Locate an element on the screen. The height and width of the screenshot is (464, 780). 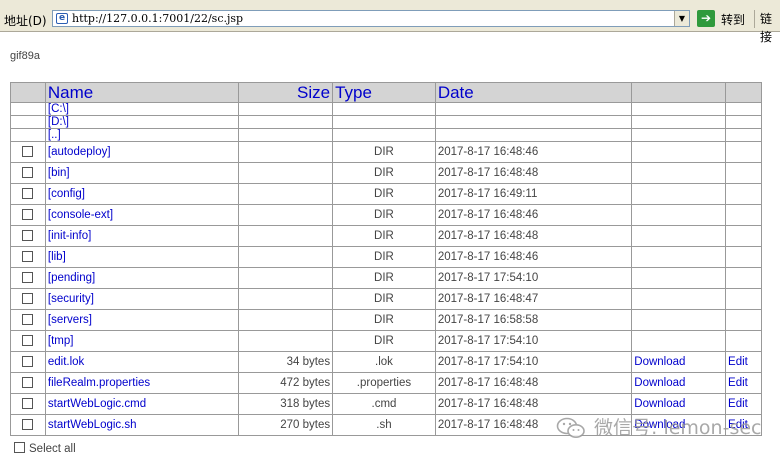
table-row: [bin] DIR 2017-8-17 16:48:48 is located at coordinates (386, 173).